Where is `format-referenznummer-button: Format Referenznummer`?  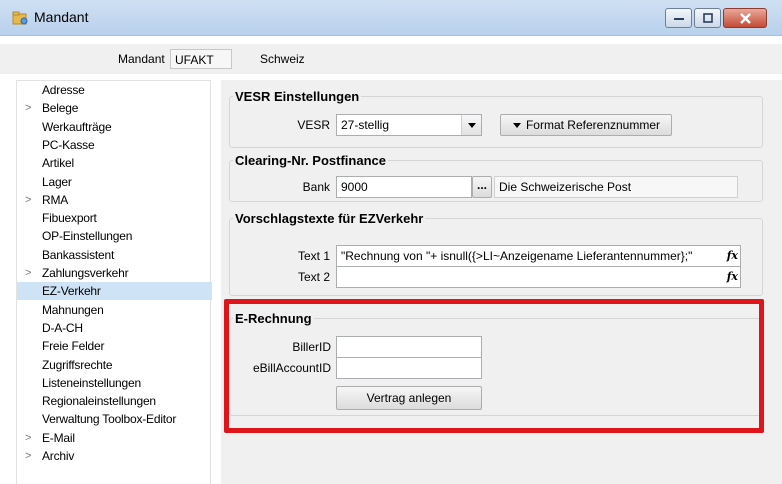 format-referenznummer-button: Format Referenznummer is located at coordinates (586, 125).